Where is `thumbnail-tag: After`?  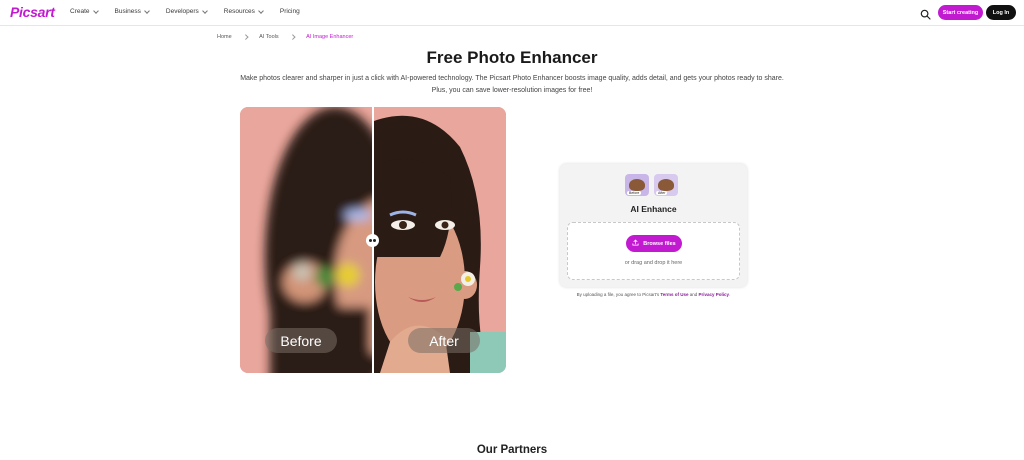 thumbnail-tag: After is located at coordinates (662, 193).